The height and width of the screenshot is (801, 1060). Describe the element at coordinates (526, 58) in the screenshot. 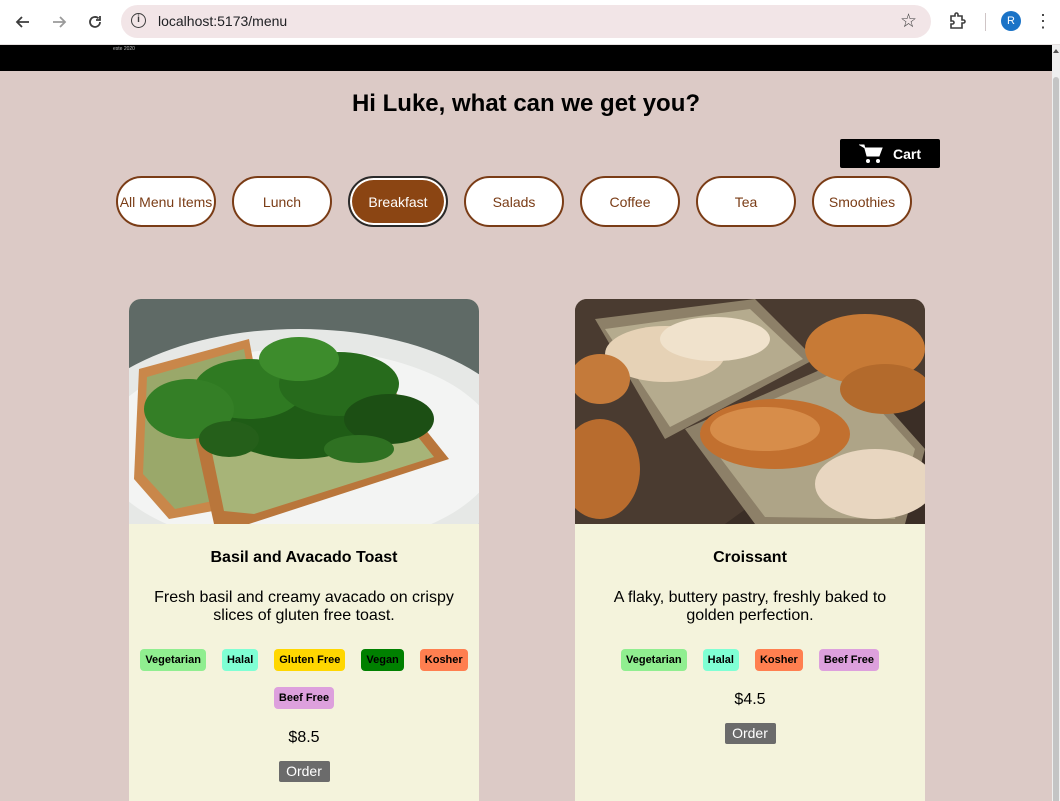

I see `site-header: este 2020` at that location.